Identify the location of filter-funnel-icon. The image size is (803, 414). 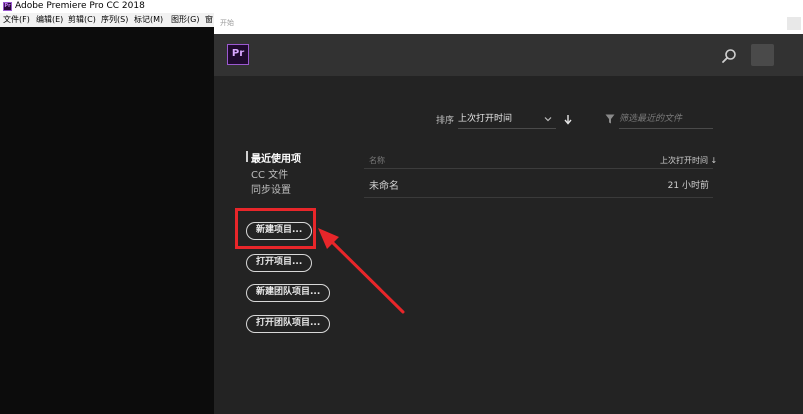
(610, 119).